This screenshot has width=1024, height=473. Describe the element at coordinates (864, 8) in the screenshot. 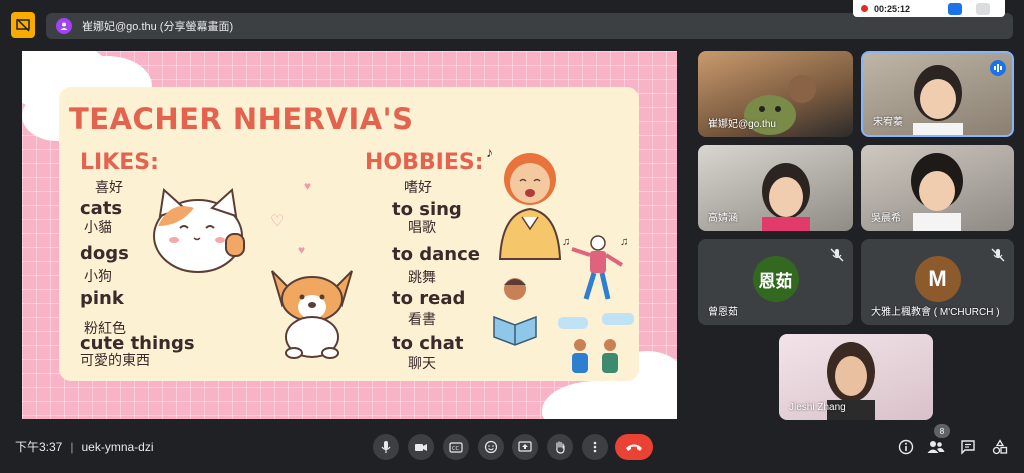

I see `recording-dot-icon` at that location.